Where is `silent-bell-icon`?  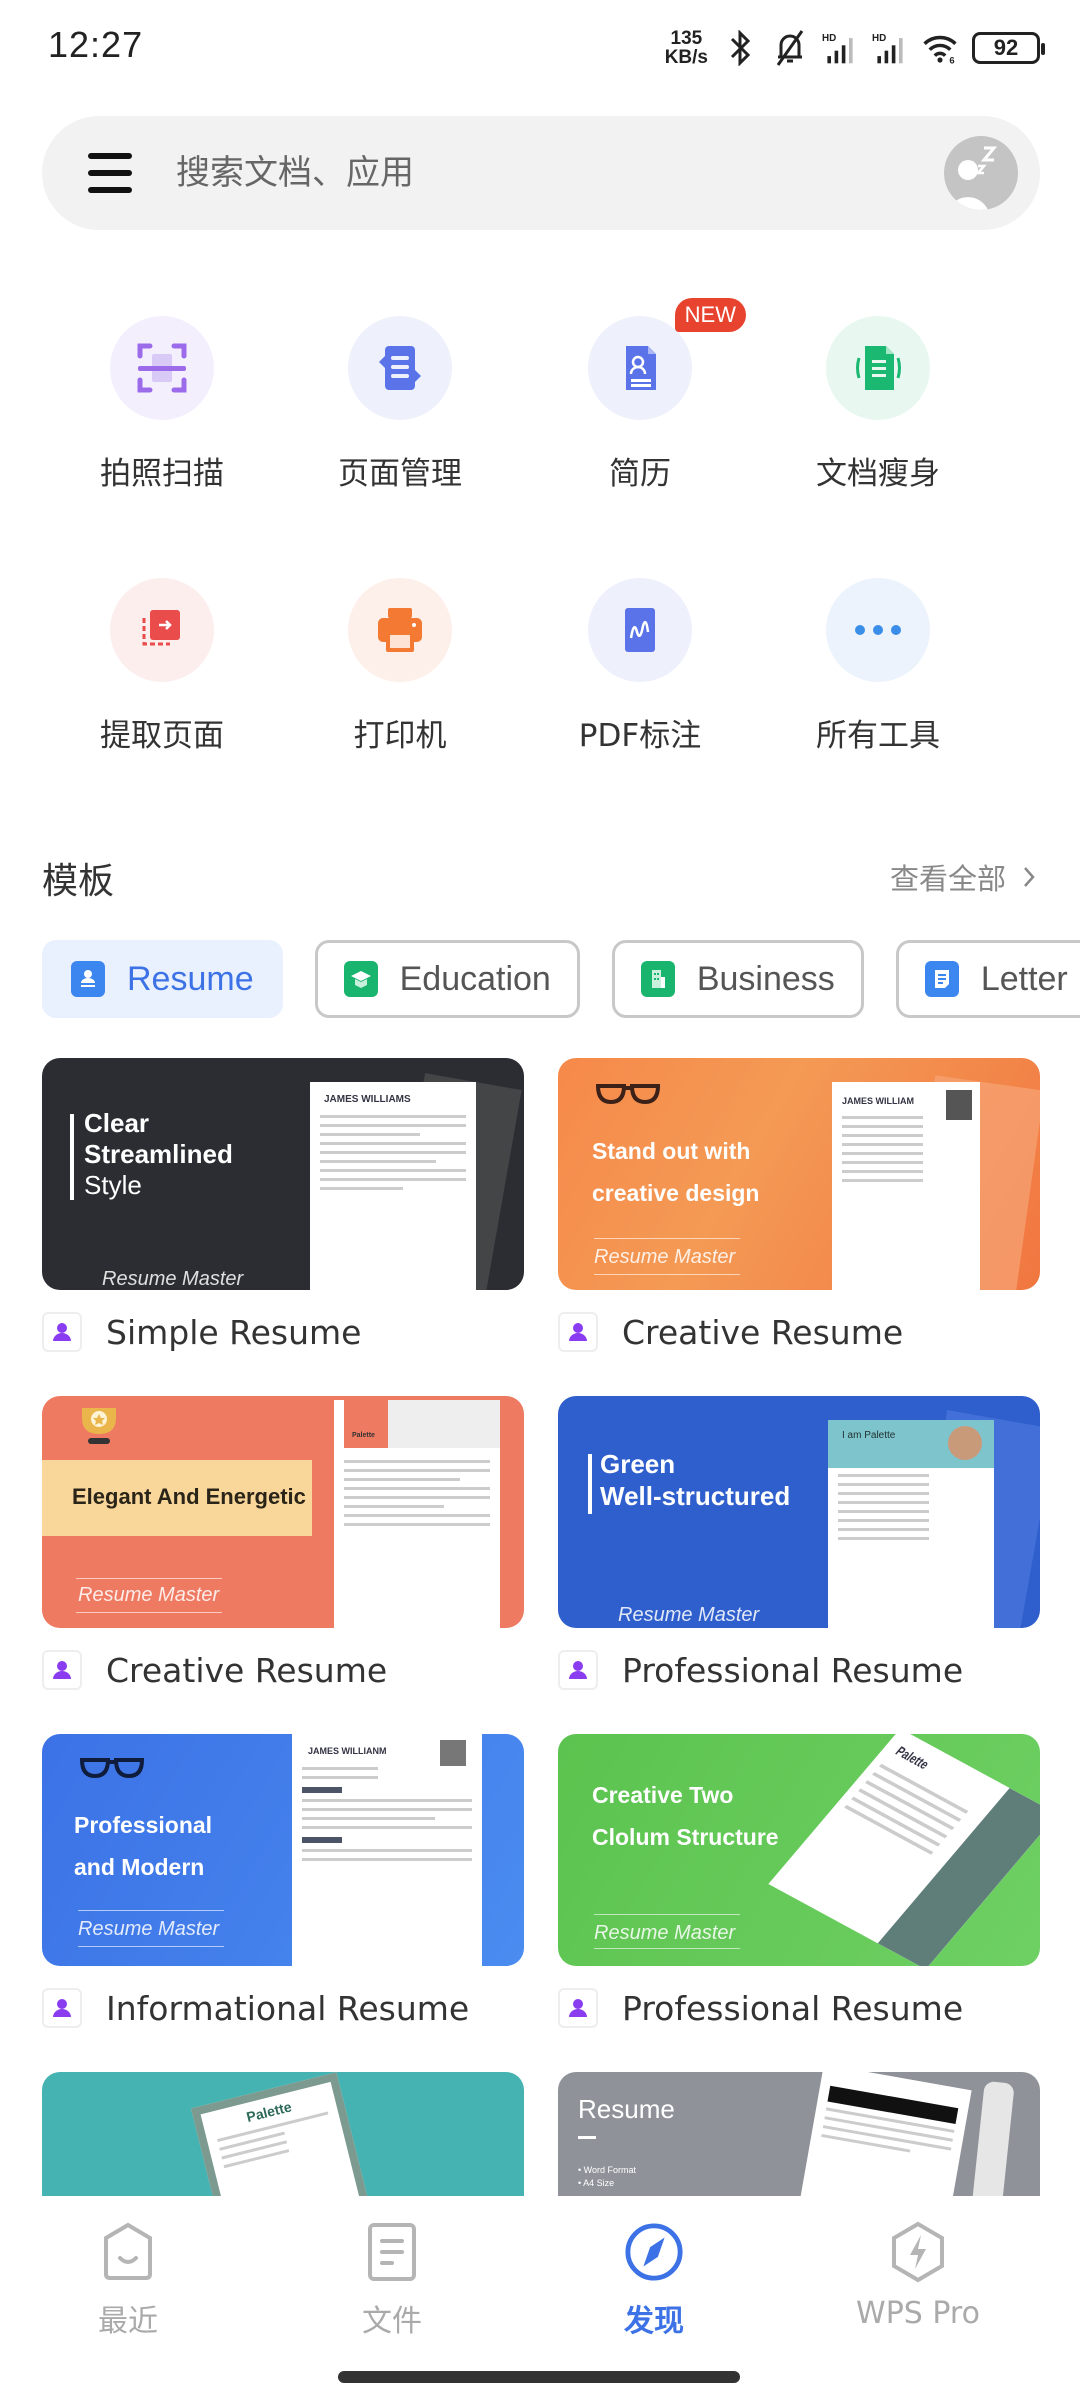
silent-bell-icon is located at coordinates (790, 48).